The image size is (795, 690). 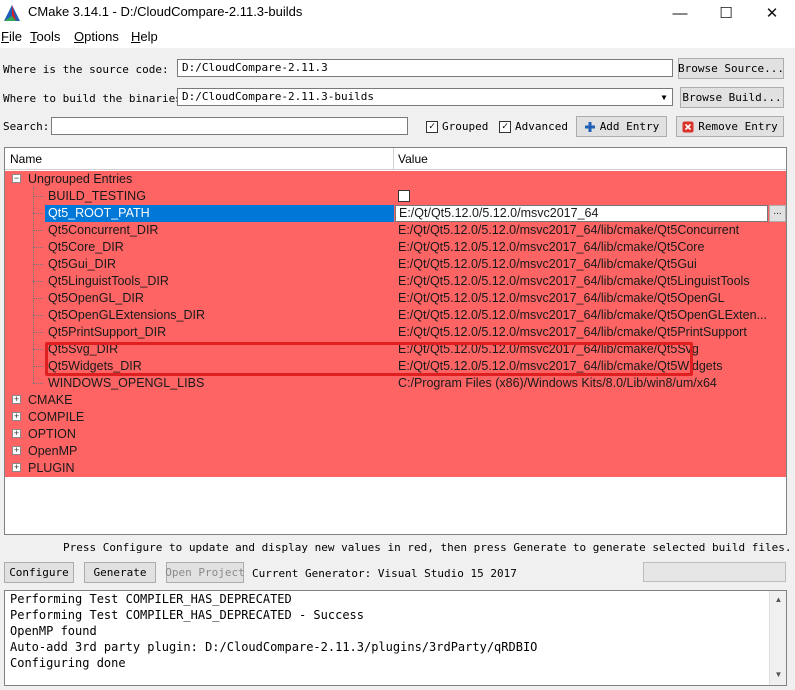 What do you see at coordinates (83, 349) in the screenshot?
I see `entry-name: Qt5Svg_DIR` at bounding box center [83, 349].